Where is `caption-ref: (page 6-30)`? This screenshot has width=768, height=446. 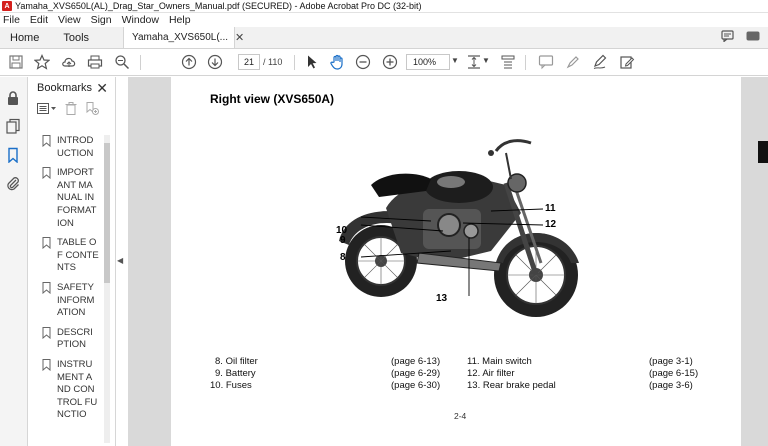 caption-ref: (page 6-30) is located at coordinates (416, 385).